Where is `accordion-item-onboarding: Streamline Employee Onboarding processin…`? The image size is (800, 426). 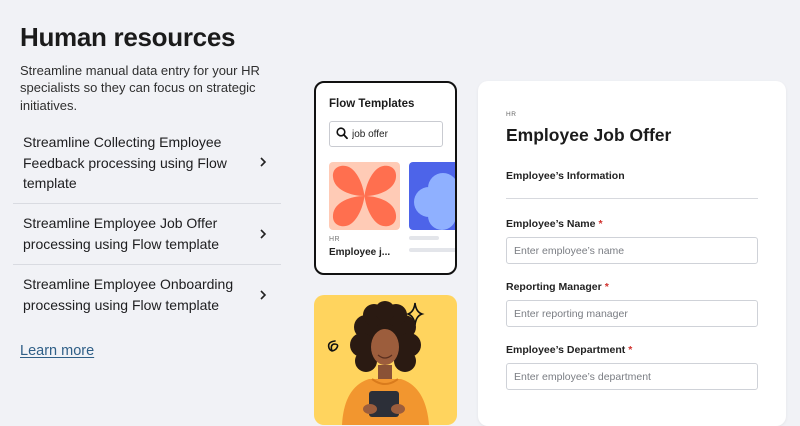 accordion-item-onboarding: Streamline Employee Onboarding processin… is located at coordinates (147, 294).